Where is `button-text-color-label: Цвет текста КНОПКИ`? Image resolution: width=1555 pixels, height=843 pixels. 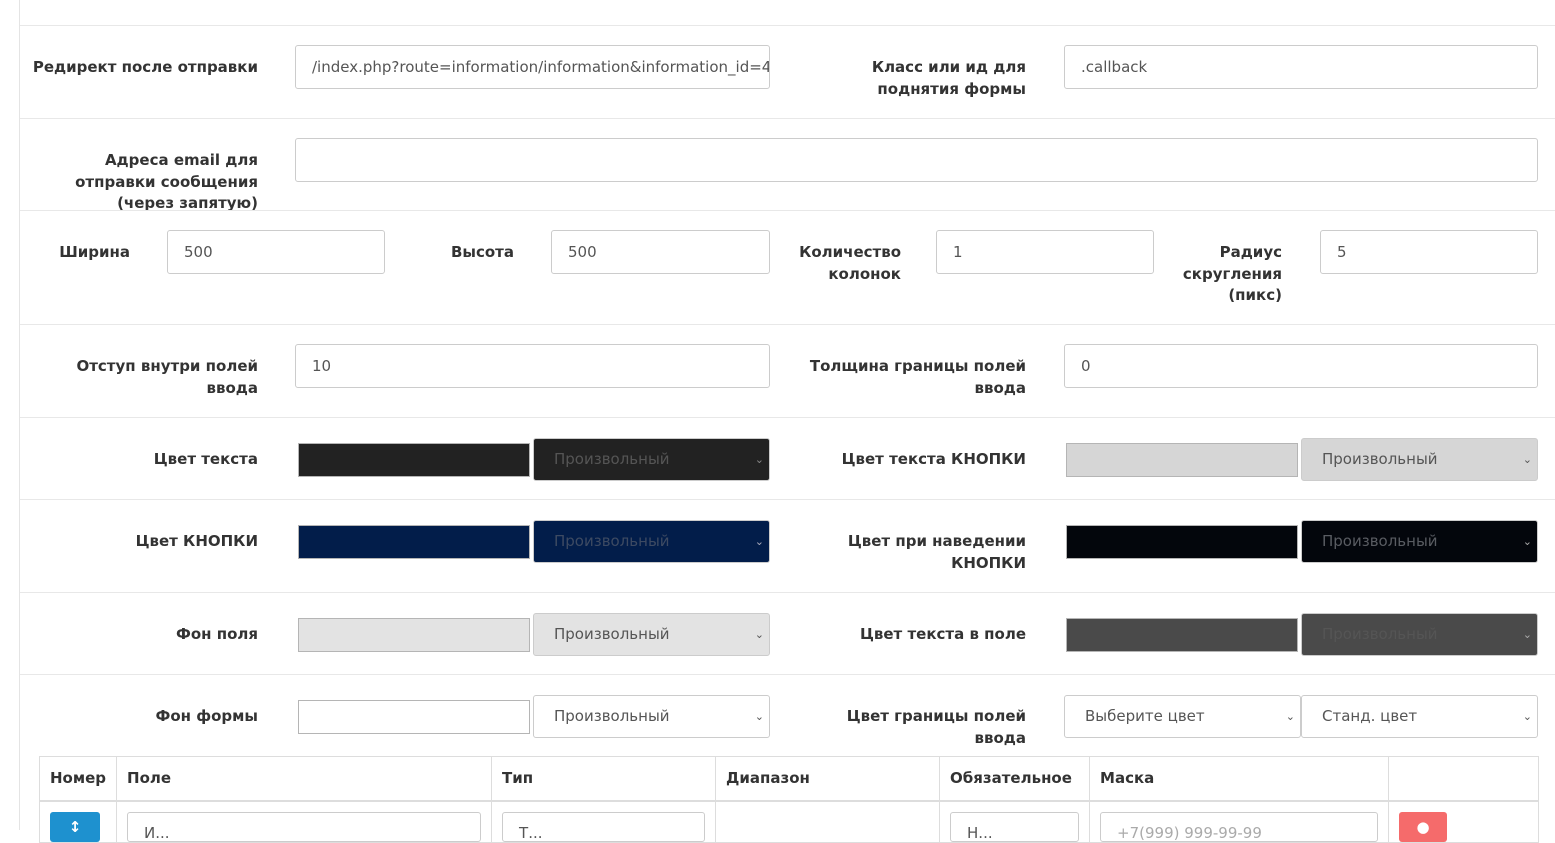 button-text-color-label: Цвет текста КНОПКИ is located at coordinates (933, 459).